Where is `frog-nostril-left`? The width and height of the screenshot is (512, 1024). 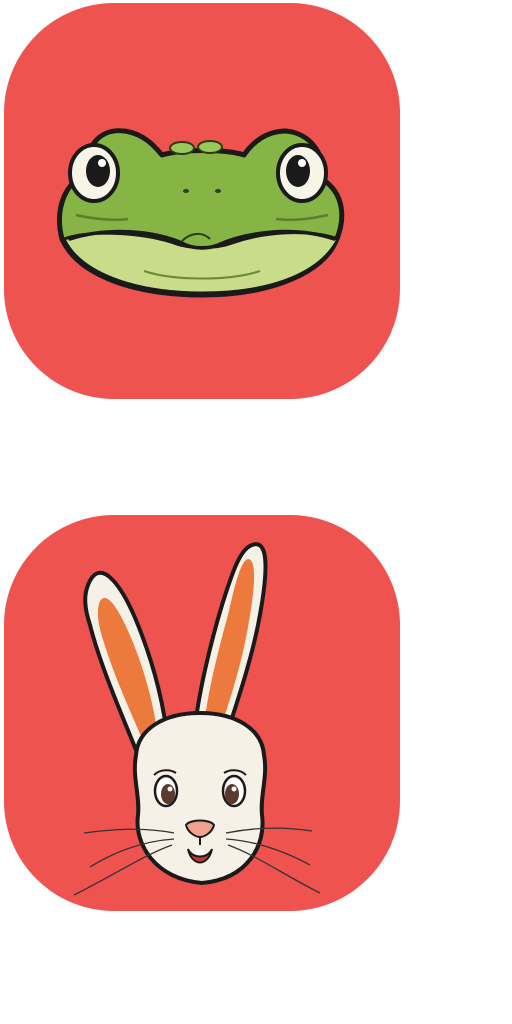
frog-nostril-left is located at coordinates (186, 191).